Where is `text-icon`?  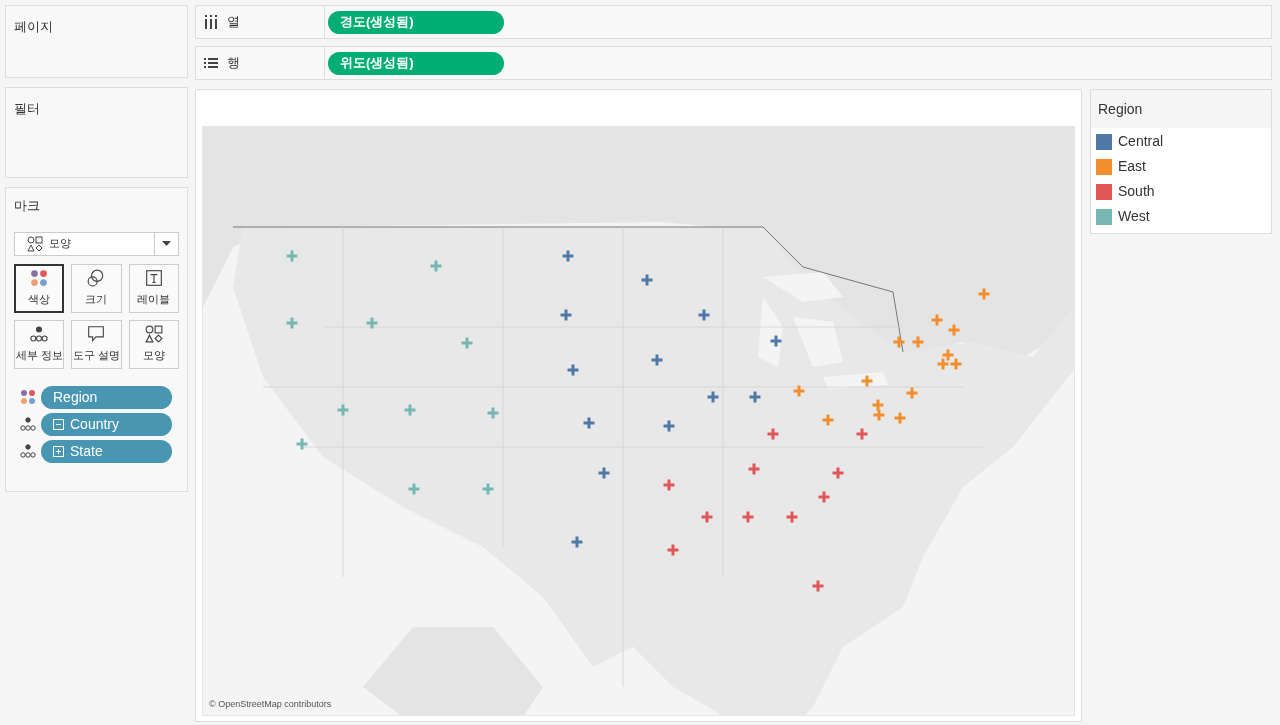 text-icon is located at coordinates (153, 277).